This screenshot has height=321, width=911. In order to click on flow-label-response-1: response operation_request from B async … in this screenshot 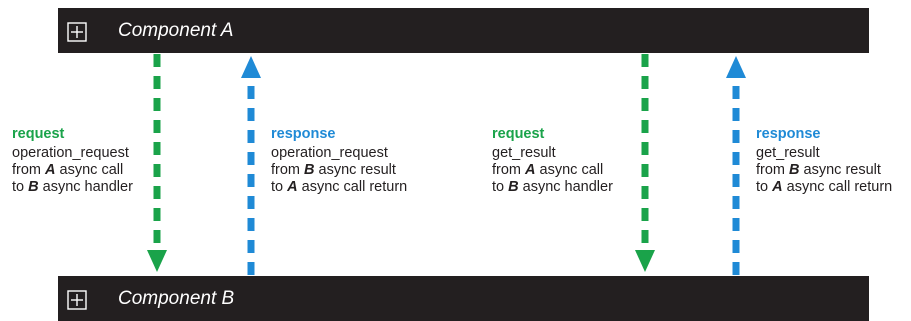, I will do `click(339, 161)`.